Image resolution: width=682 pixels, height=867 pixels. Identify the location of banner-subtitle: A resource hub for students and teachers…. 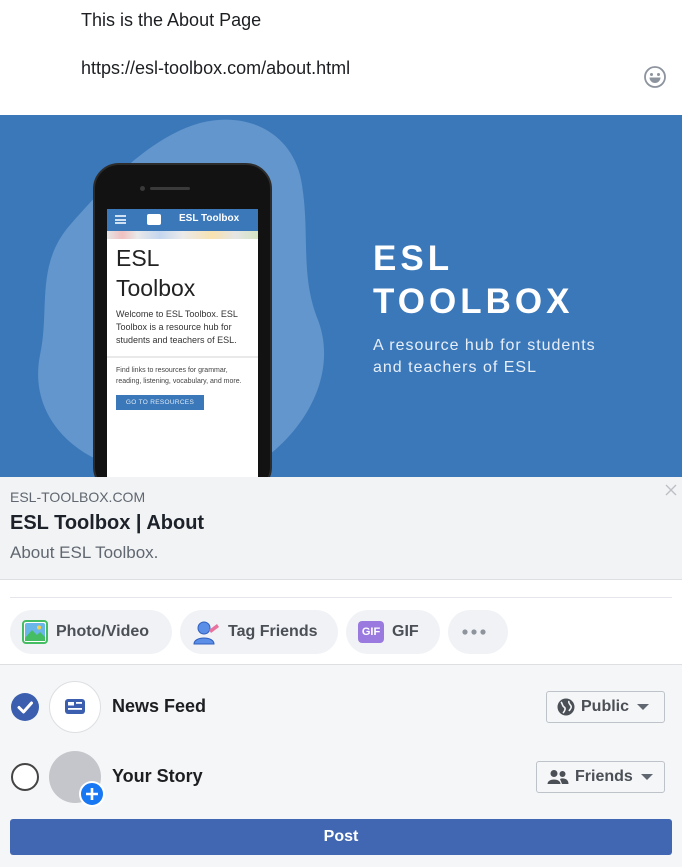
(484, 357).